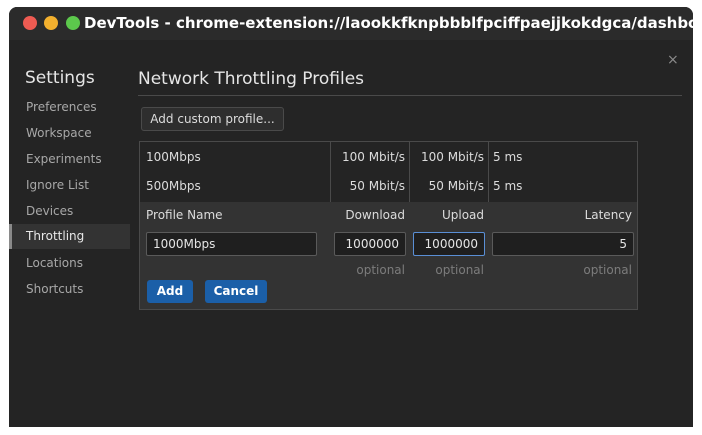  Describe the element at coordinates (69, 211) in the screenshot. I see `sidebar-item-devices: Devices` at that location.